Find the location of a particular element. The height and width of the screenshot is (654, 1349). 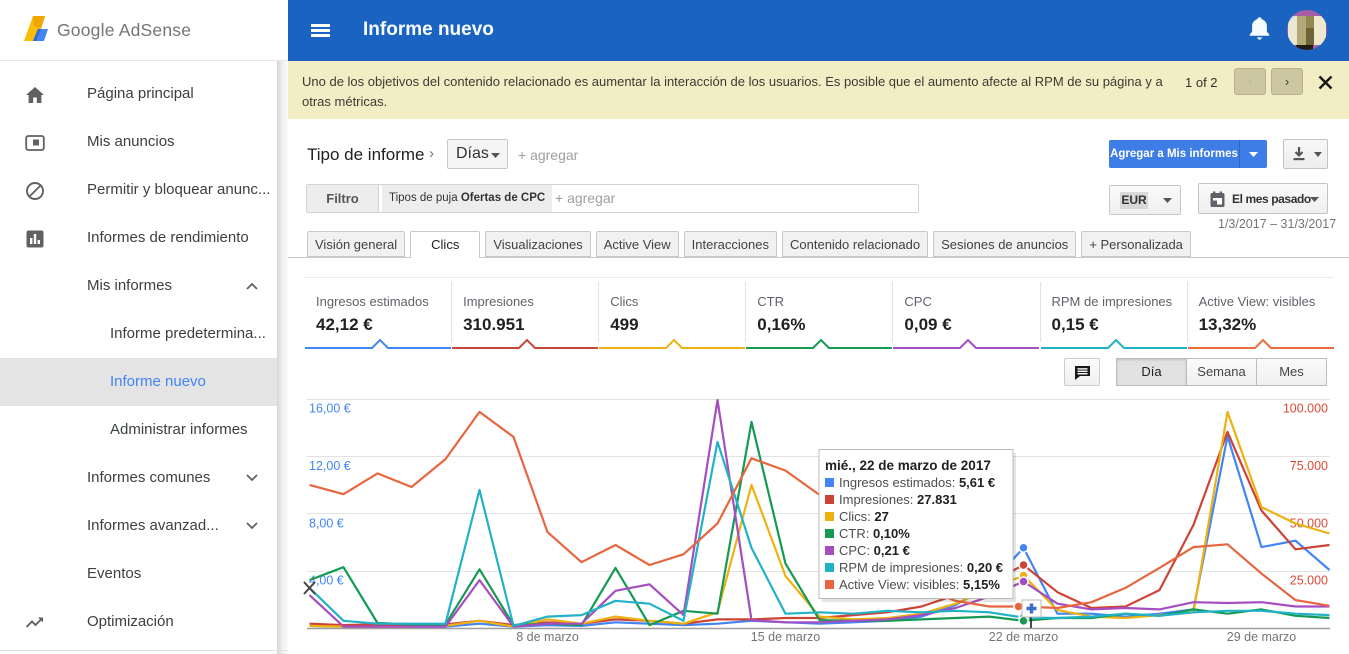

svg-text: 8,00 € is located at coordinates (326, 523).